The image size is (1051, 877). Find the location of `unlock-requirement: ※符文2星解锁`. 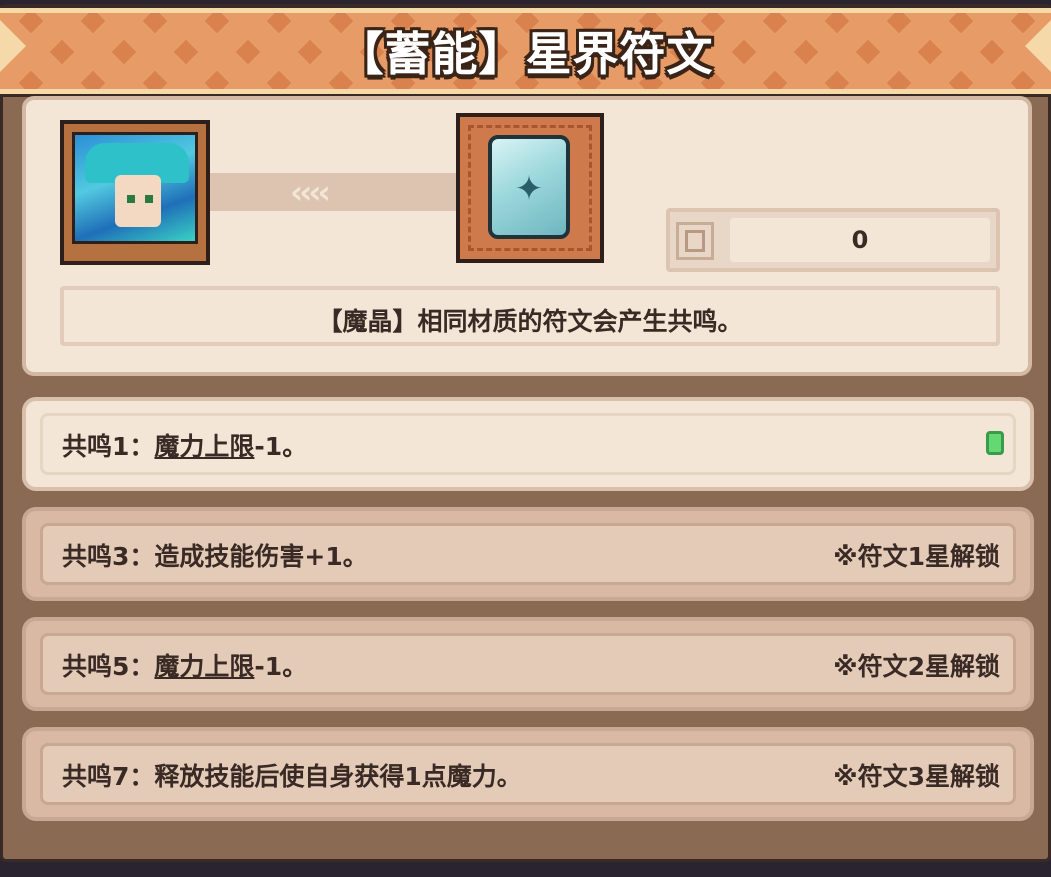

unlock-requirement: ※符文2星解锁 is located at coordinates (916, 666).